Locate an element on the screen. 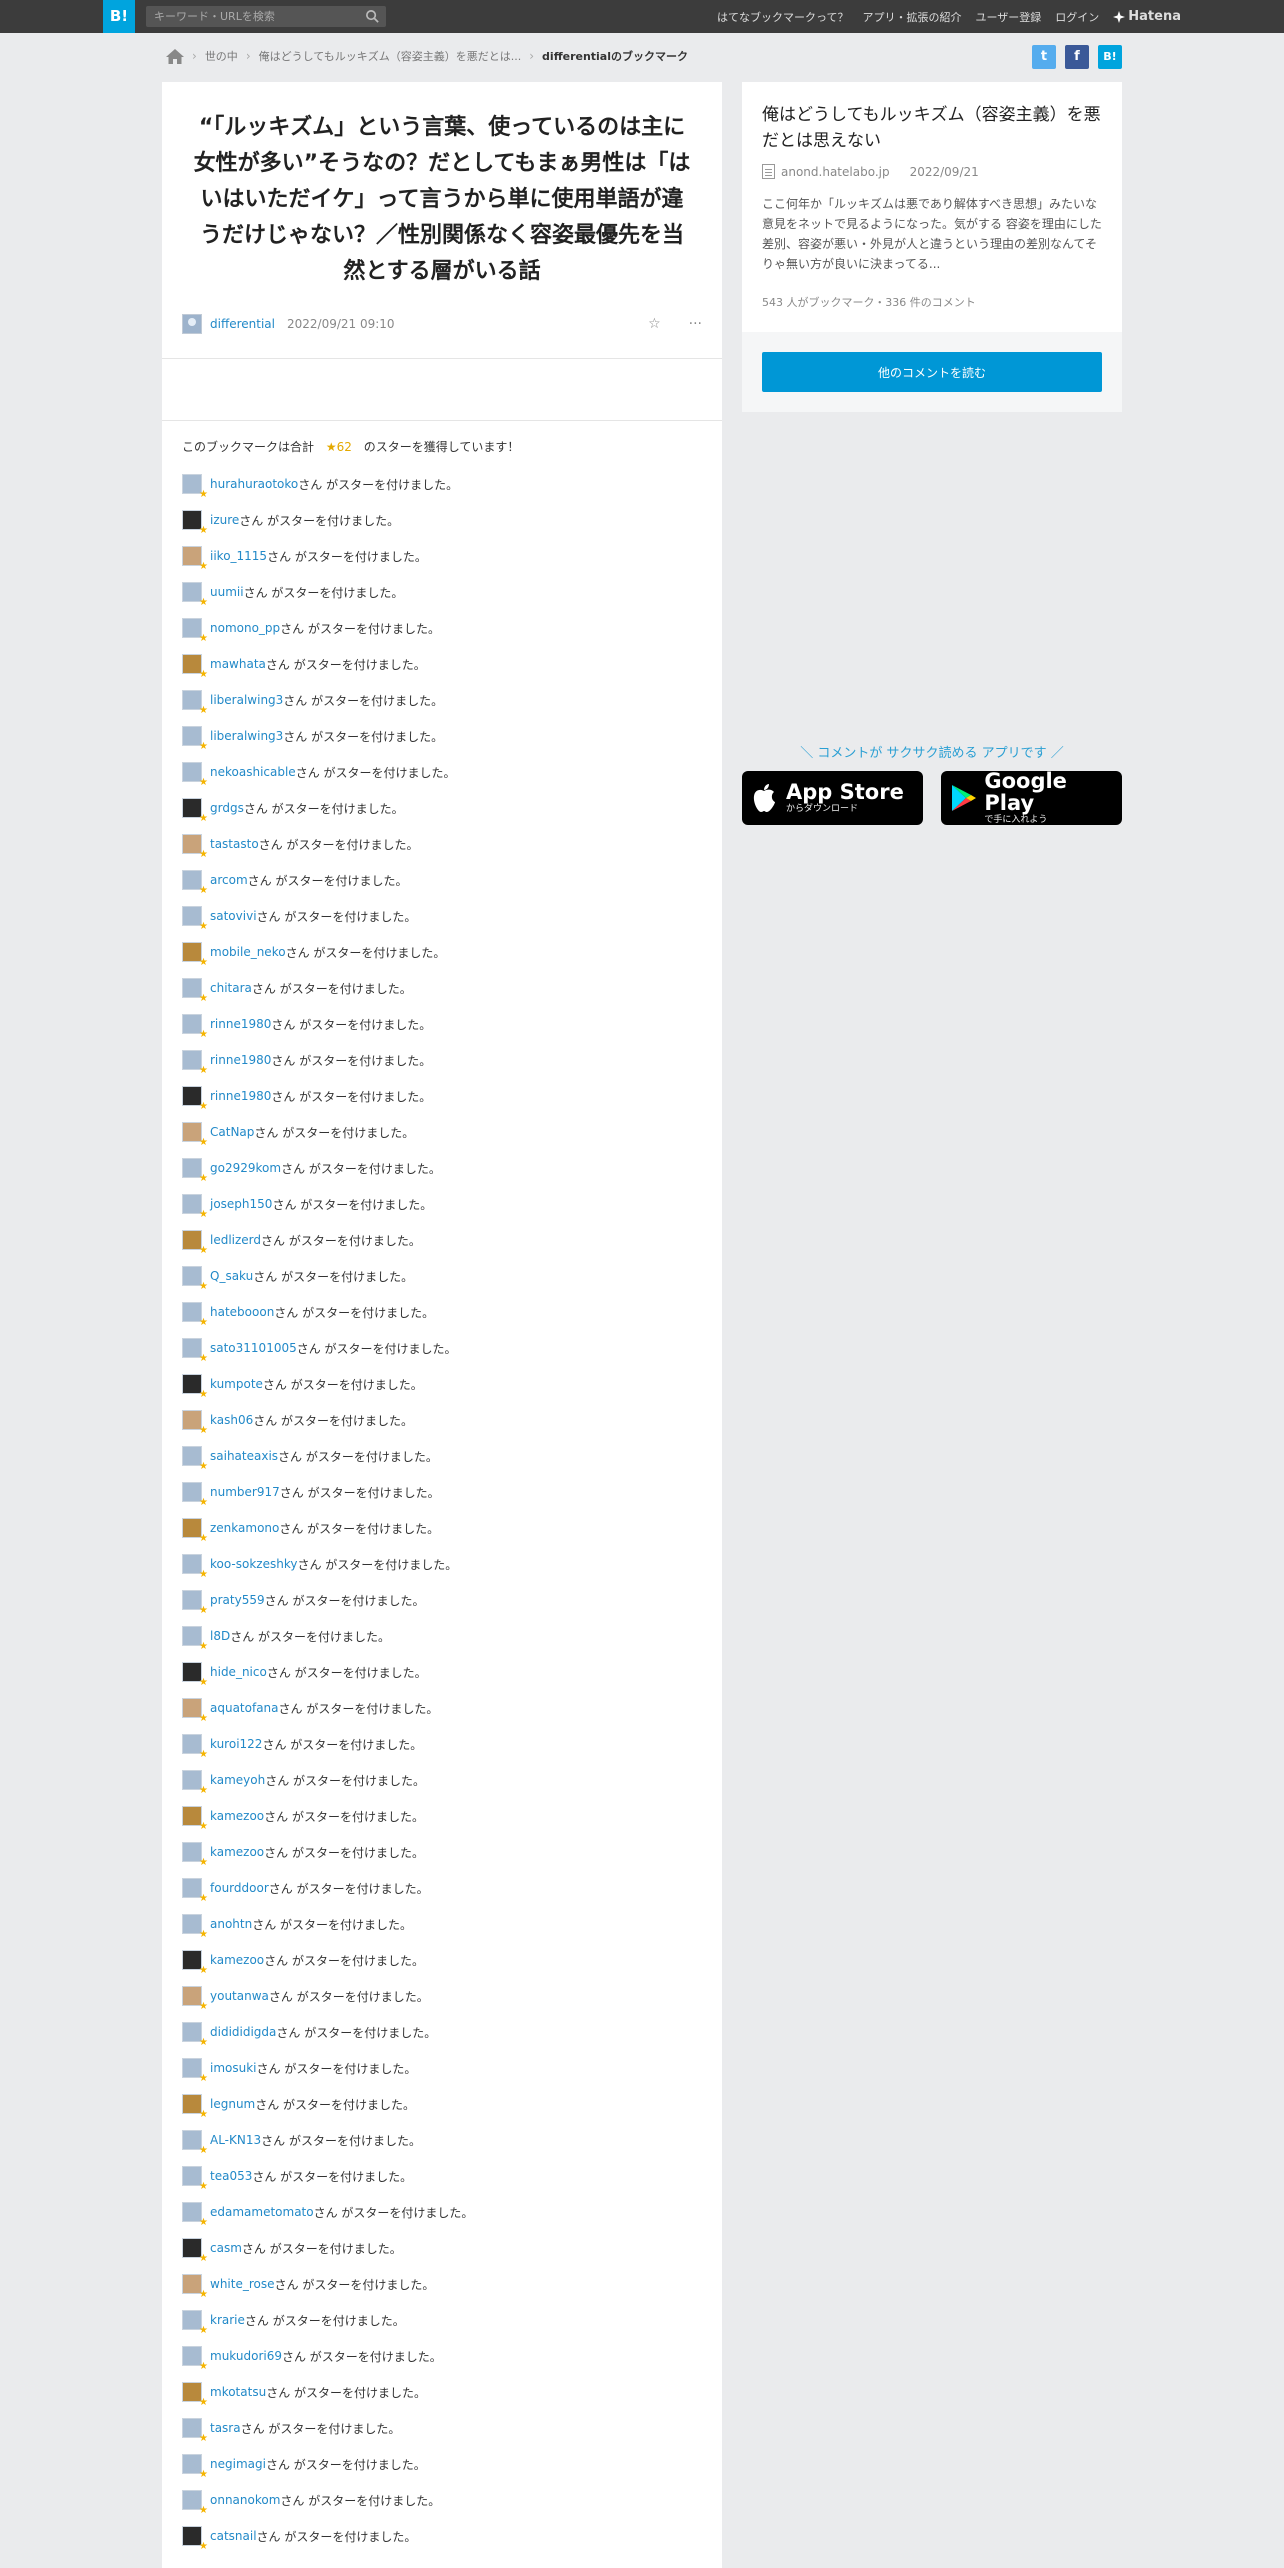  star-giver-link: catsnail is located at coordinates (233, 2536).